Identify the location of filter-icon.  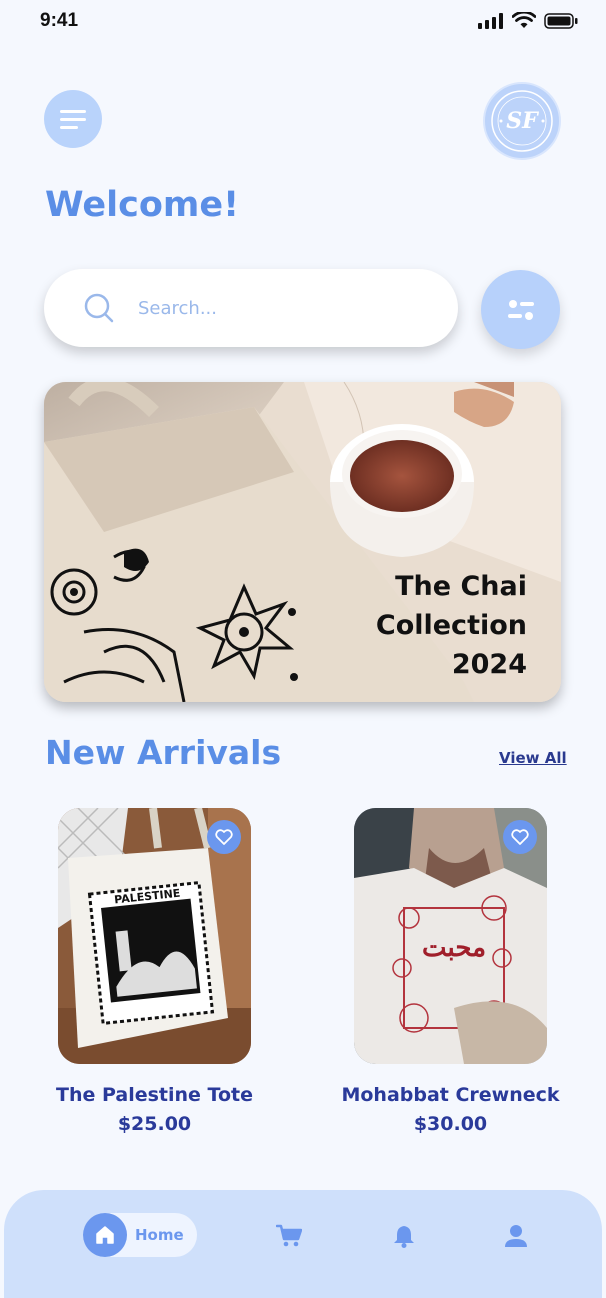
(520, 309).